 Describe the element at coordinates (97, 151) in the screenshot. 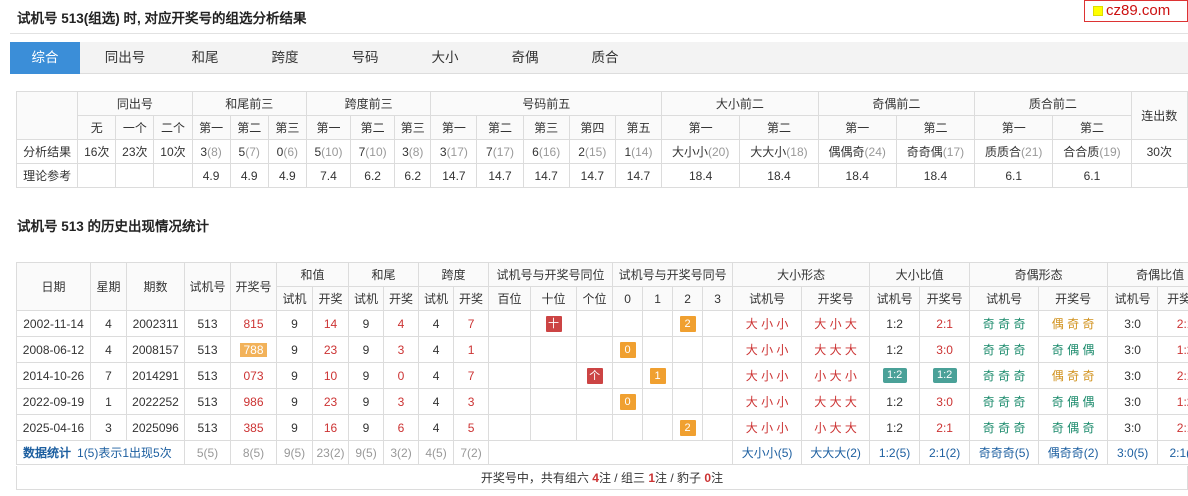

I see `result-cell: 16次` at that location.